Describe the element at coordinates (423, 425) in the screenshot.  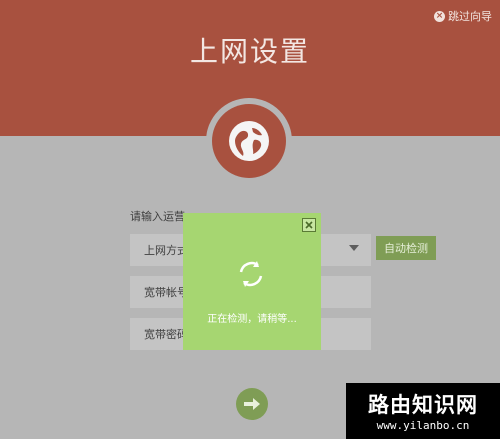
I see `watermark-url: www.yilanbo.cn` at that location.